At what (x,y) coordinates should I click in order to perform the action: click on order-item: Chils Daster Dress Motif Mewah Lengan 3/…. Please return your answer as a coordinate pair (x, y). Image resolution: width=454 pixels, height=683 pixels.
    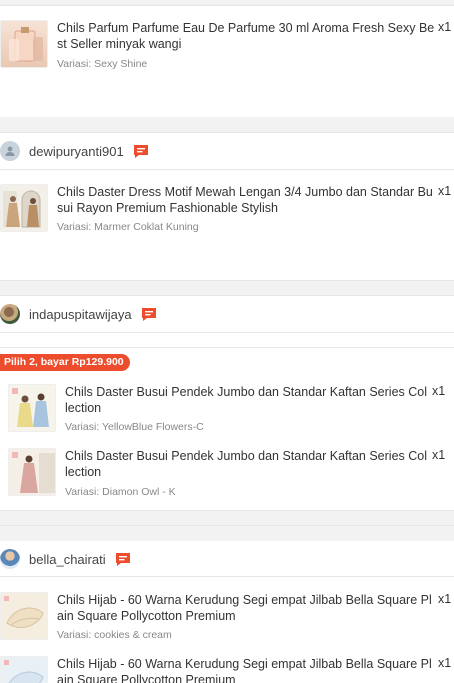
    Looking at the image, I should click on (227, 214).